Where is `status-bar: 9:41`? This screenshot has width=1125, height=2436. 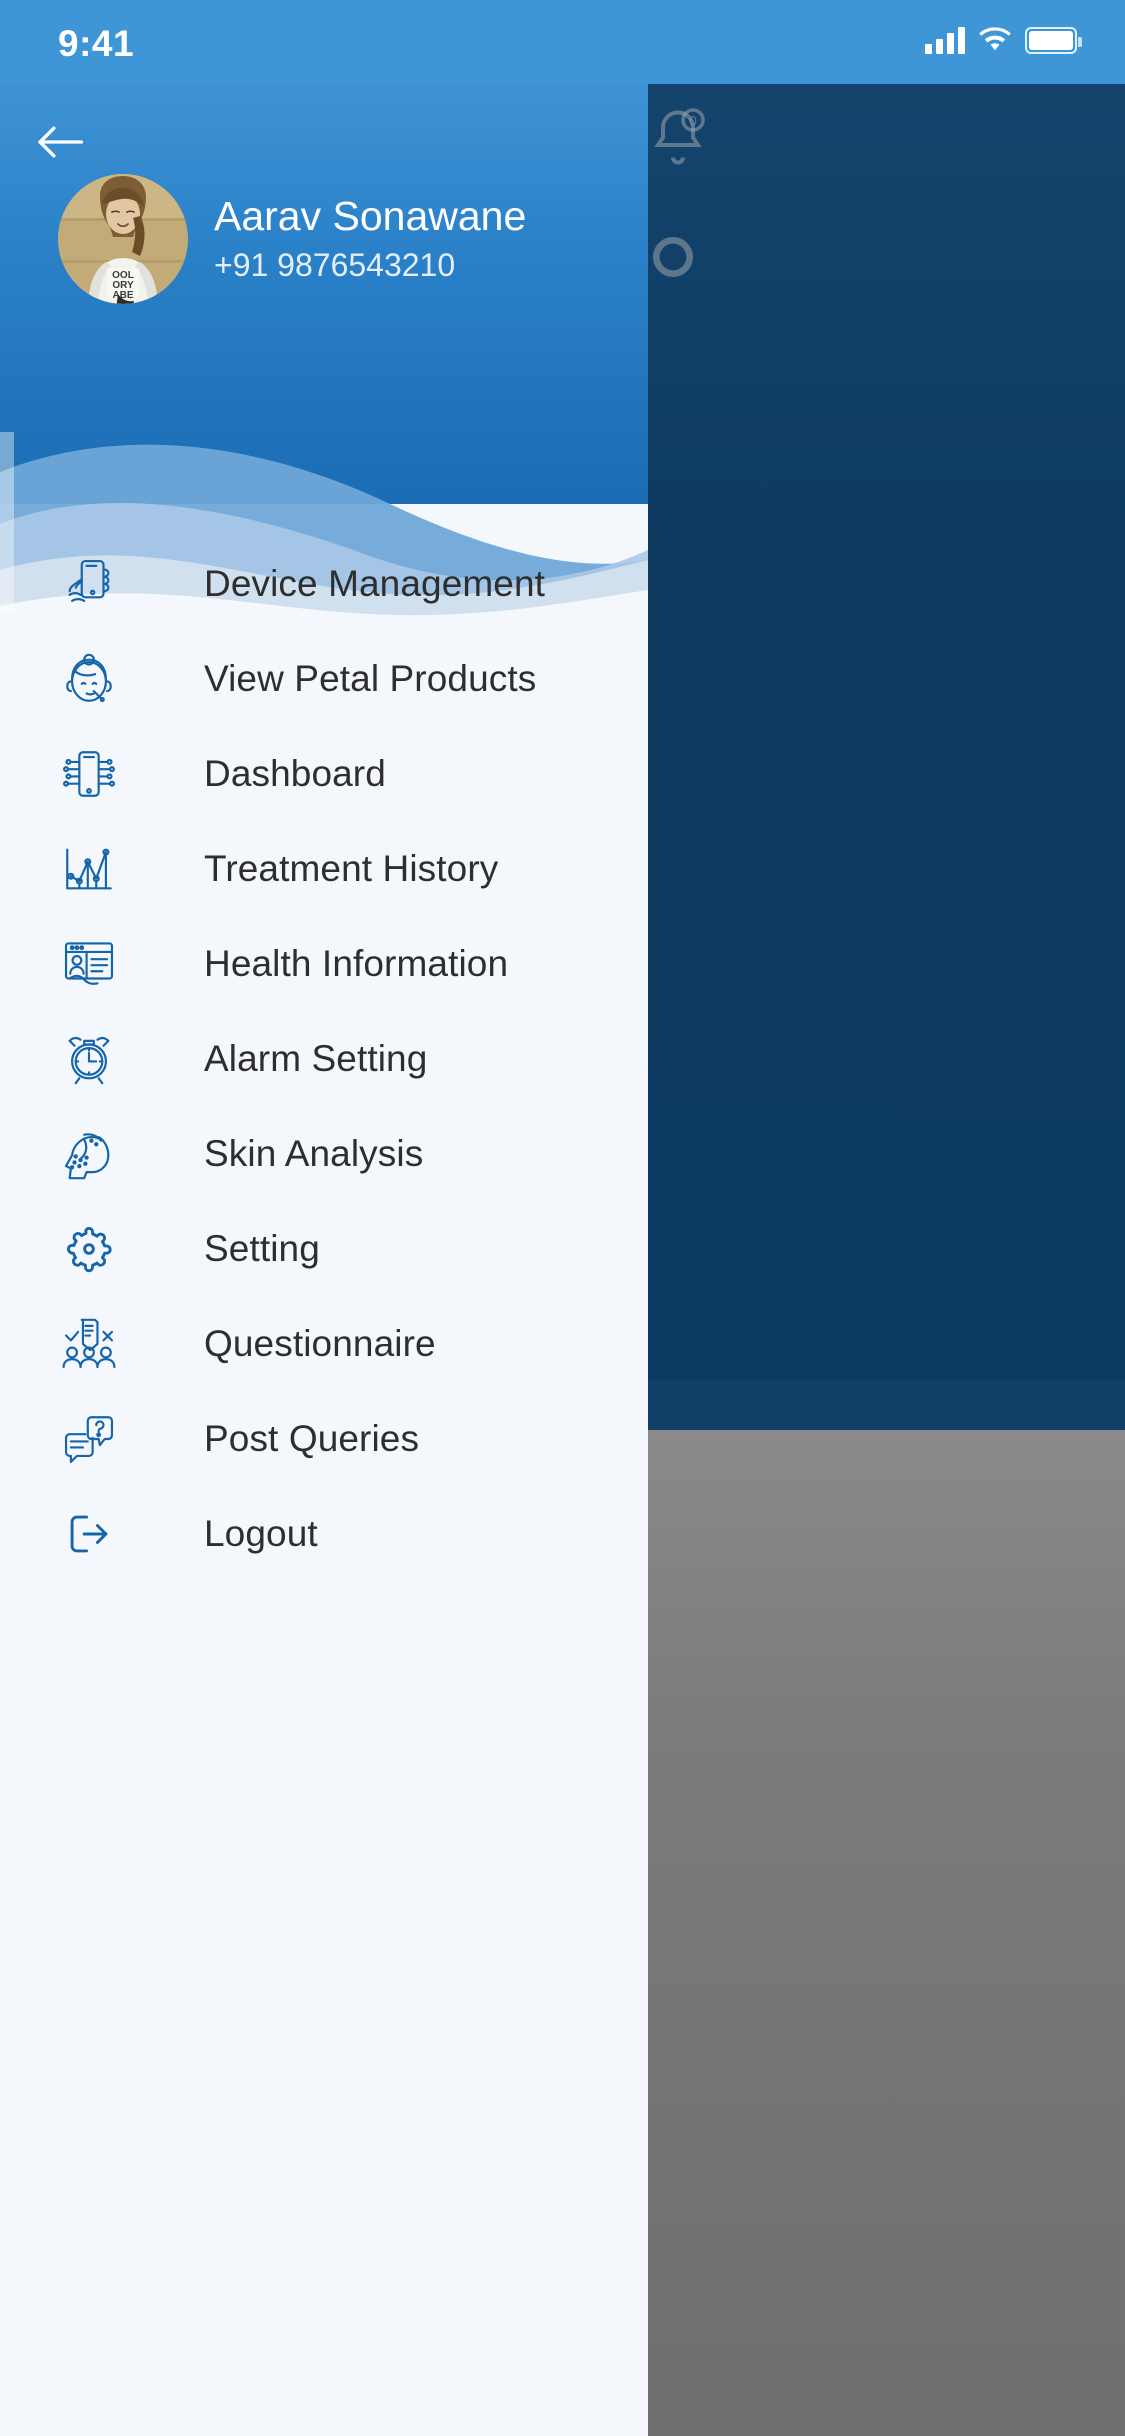 status-bar: 9:41 is located at coordinates (562, 42).